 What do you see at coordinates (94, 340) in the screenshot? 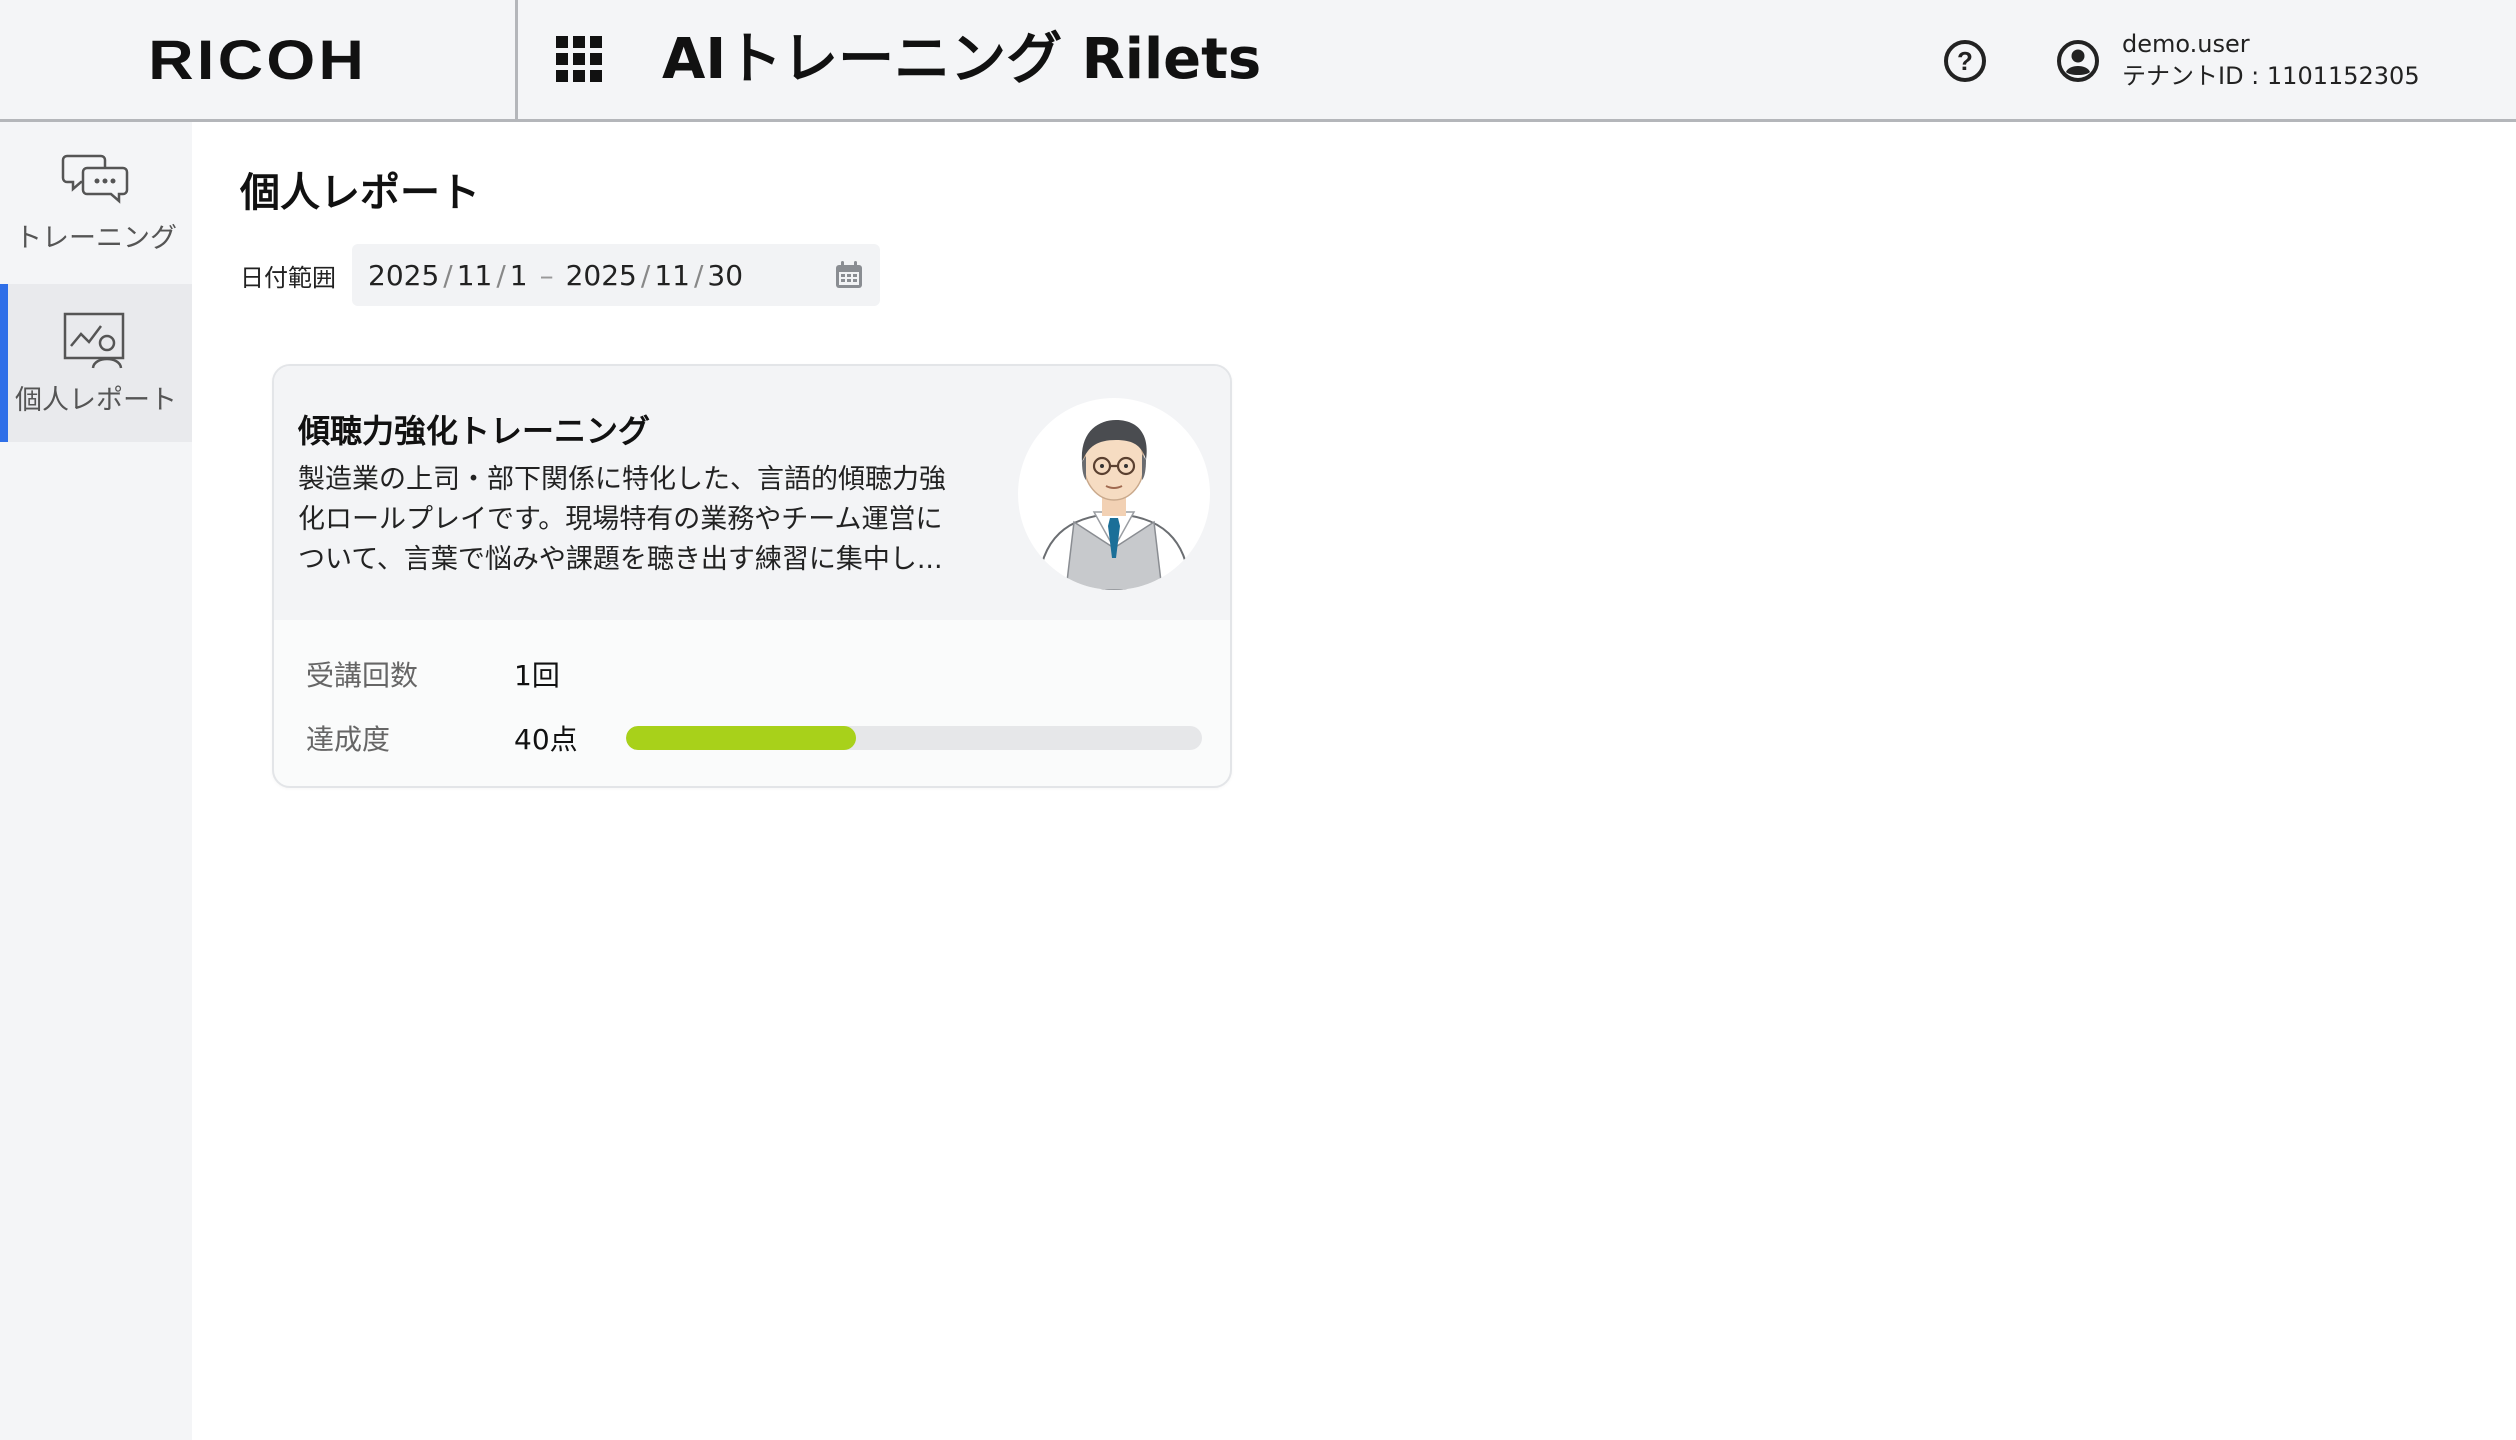
I see `report-chart-person-icon` at bounding box center [94, 340].